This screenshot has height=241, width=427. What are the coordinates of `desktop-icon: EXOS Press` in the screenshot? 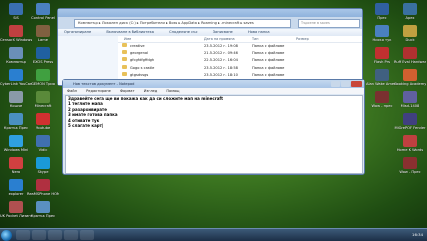 It's located at (43, 55).